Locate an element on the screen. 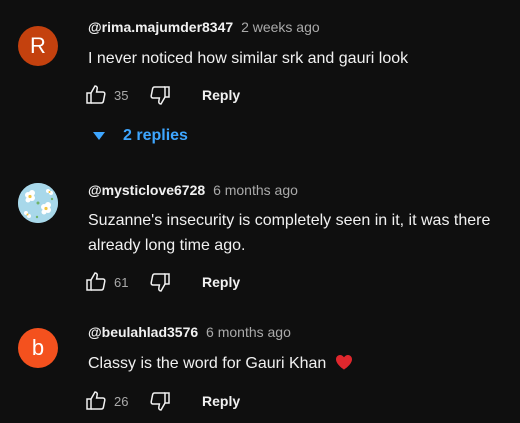 The image size is (520, 423). comment-author: @beulahlad3576 is located at coordinates (143, 332).